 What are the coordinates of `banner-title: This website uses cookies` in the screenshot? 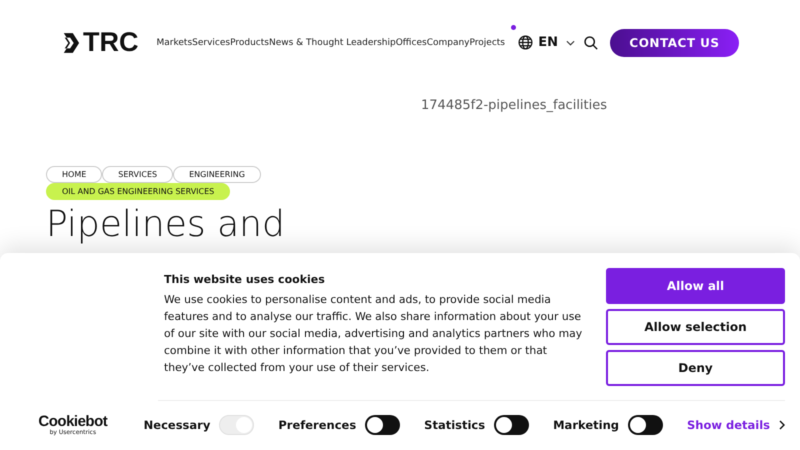 It's located at (245, 279).